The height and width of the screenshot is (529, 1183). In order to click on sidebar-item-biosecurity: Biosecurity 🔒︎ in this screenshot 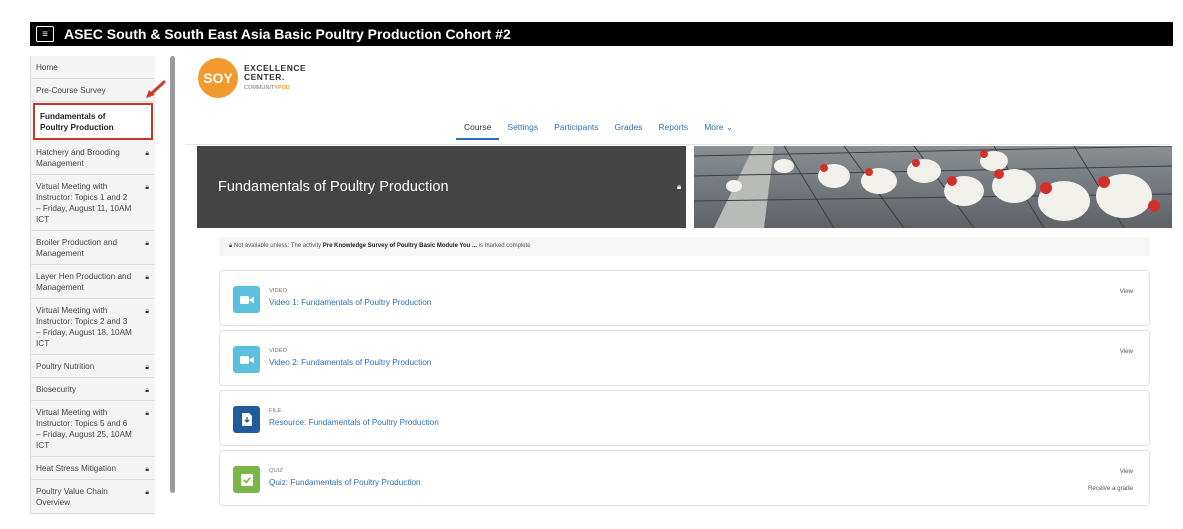, I will do `click(93, 389)`.